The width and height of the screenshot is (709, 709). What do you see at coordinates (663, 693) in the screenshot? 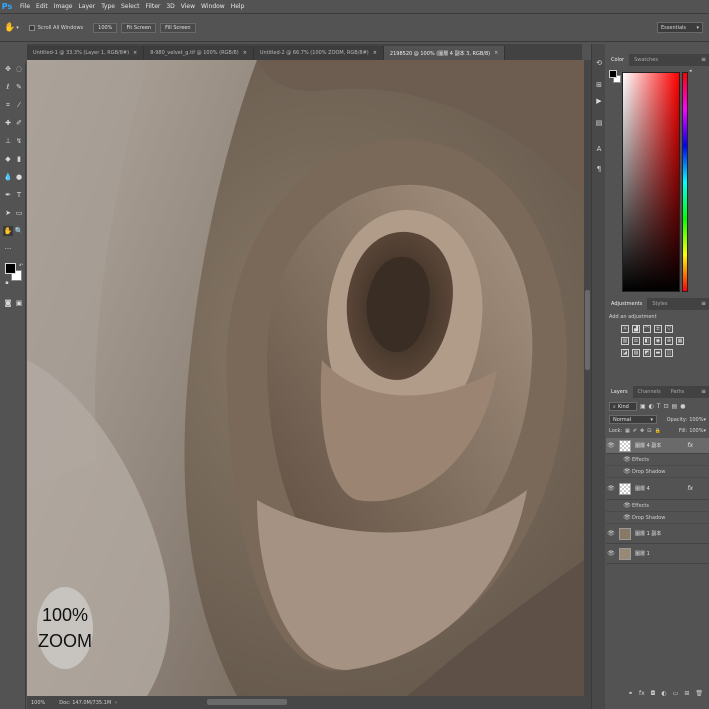
I see `new-adjustment-icon: ◐` at bounding box center [663, 693].